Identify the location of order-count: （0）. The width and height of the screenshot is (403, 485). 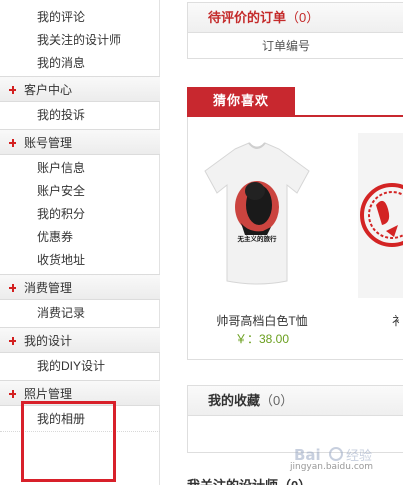
(303, 17).